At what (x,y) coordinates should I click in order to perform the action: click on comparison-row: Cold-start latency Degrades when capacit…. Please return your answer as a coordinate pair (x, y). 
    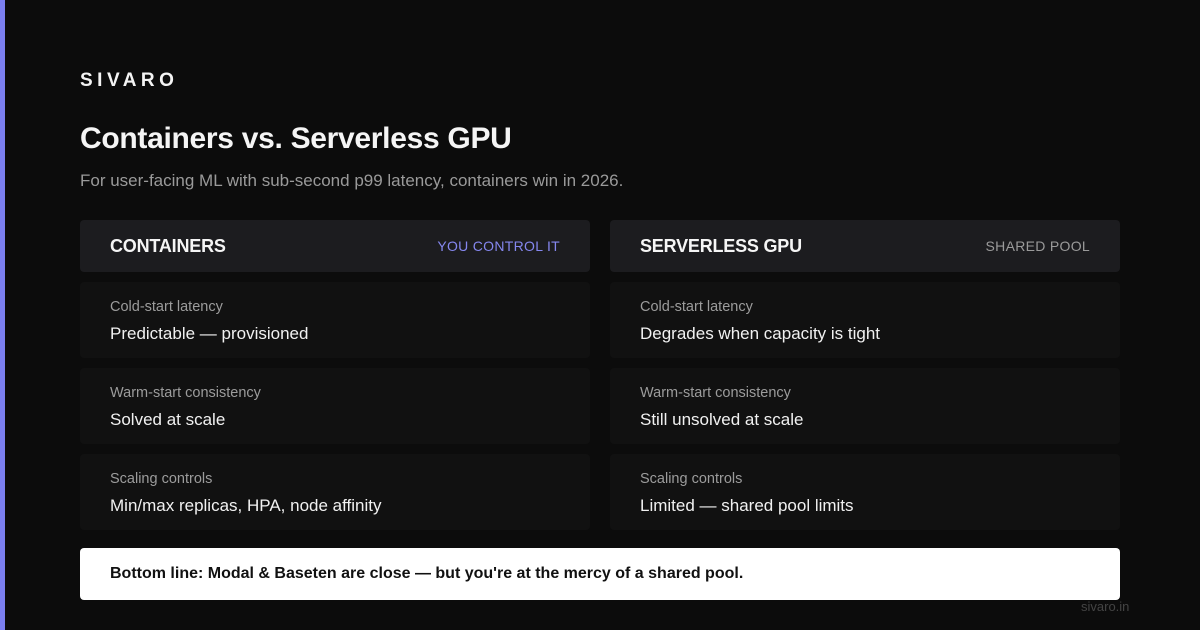
    Looking at the image, I should click on (865, 320).